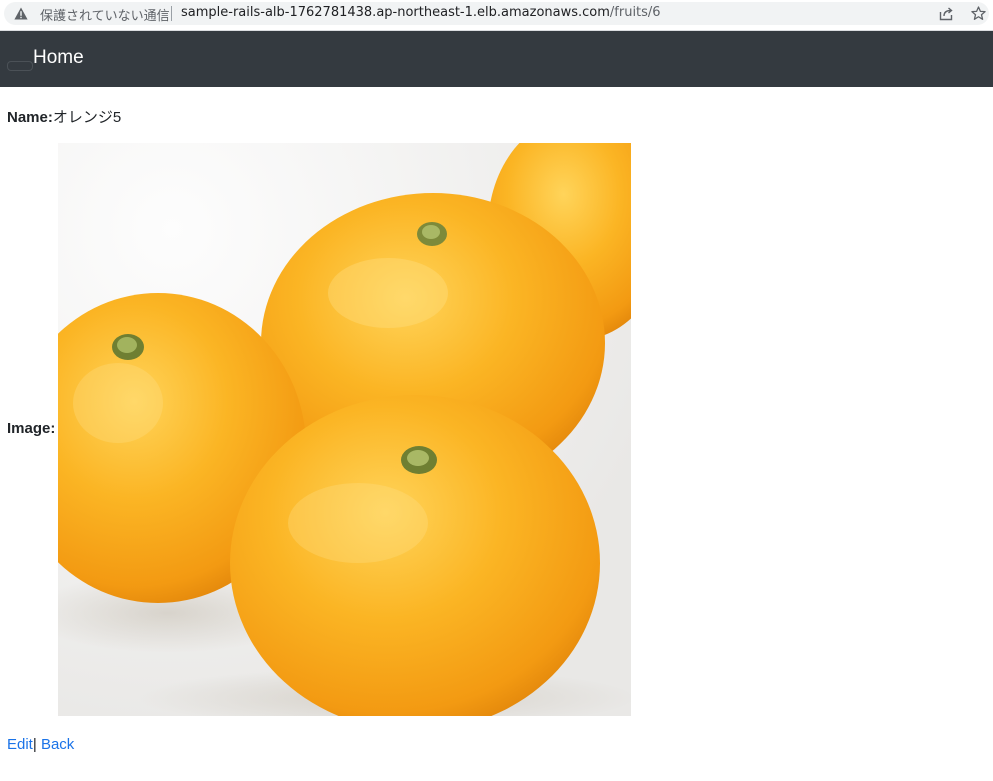 Image resolution: width=993 pixels, height=781 pixels. Describe the element at coordinates (171, 13) in the screenshot. I see `omnibox-divider` at that location.